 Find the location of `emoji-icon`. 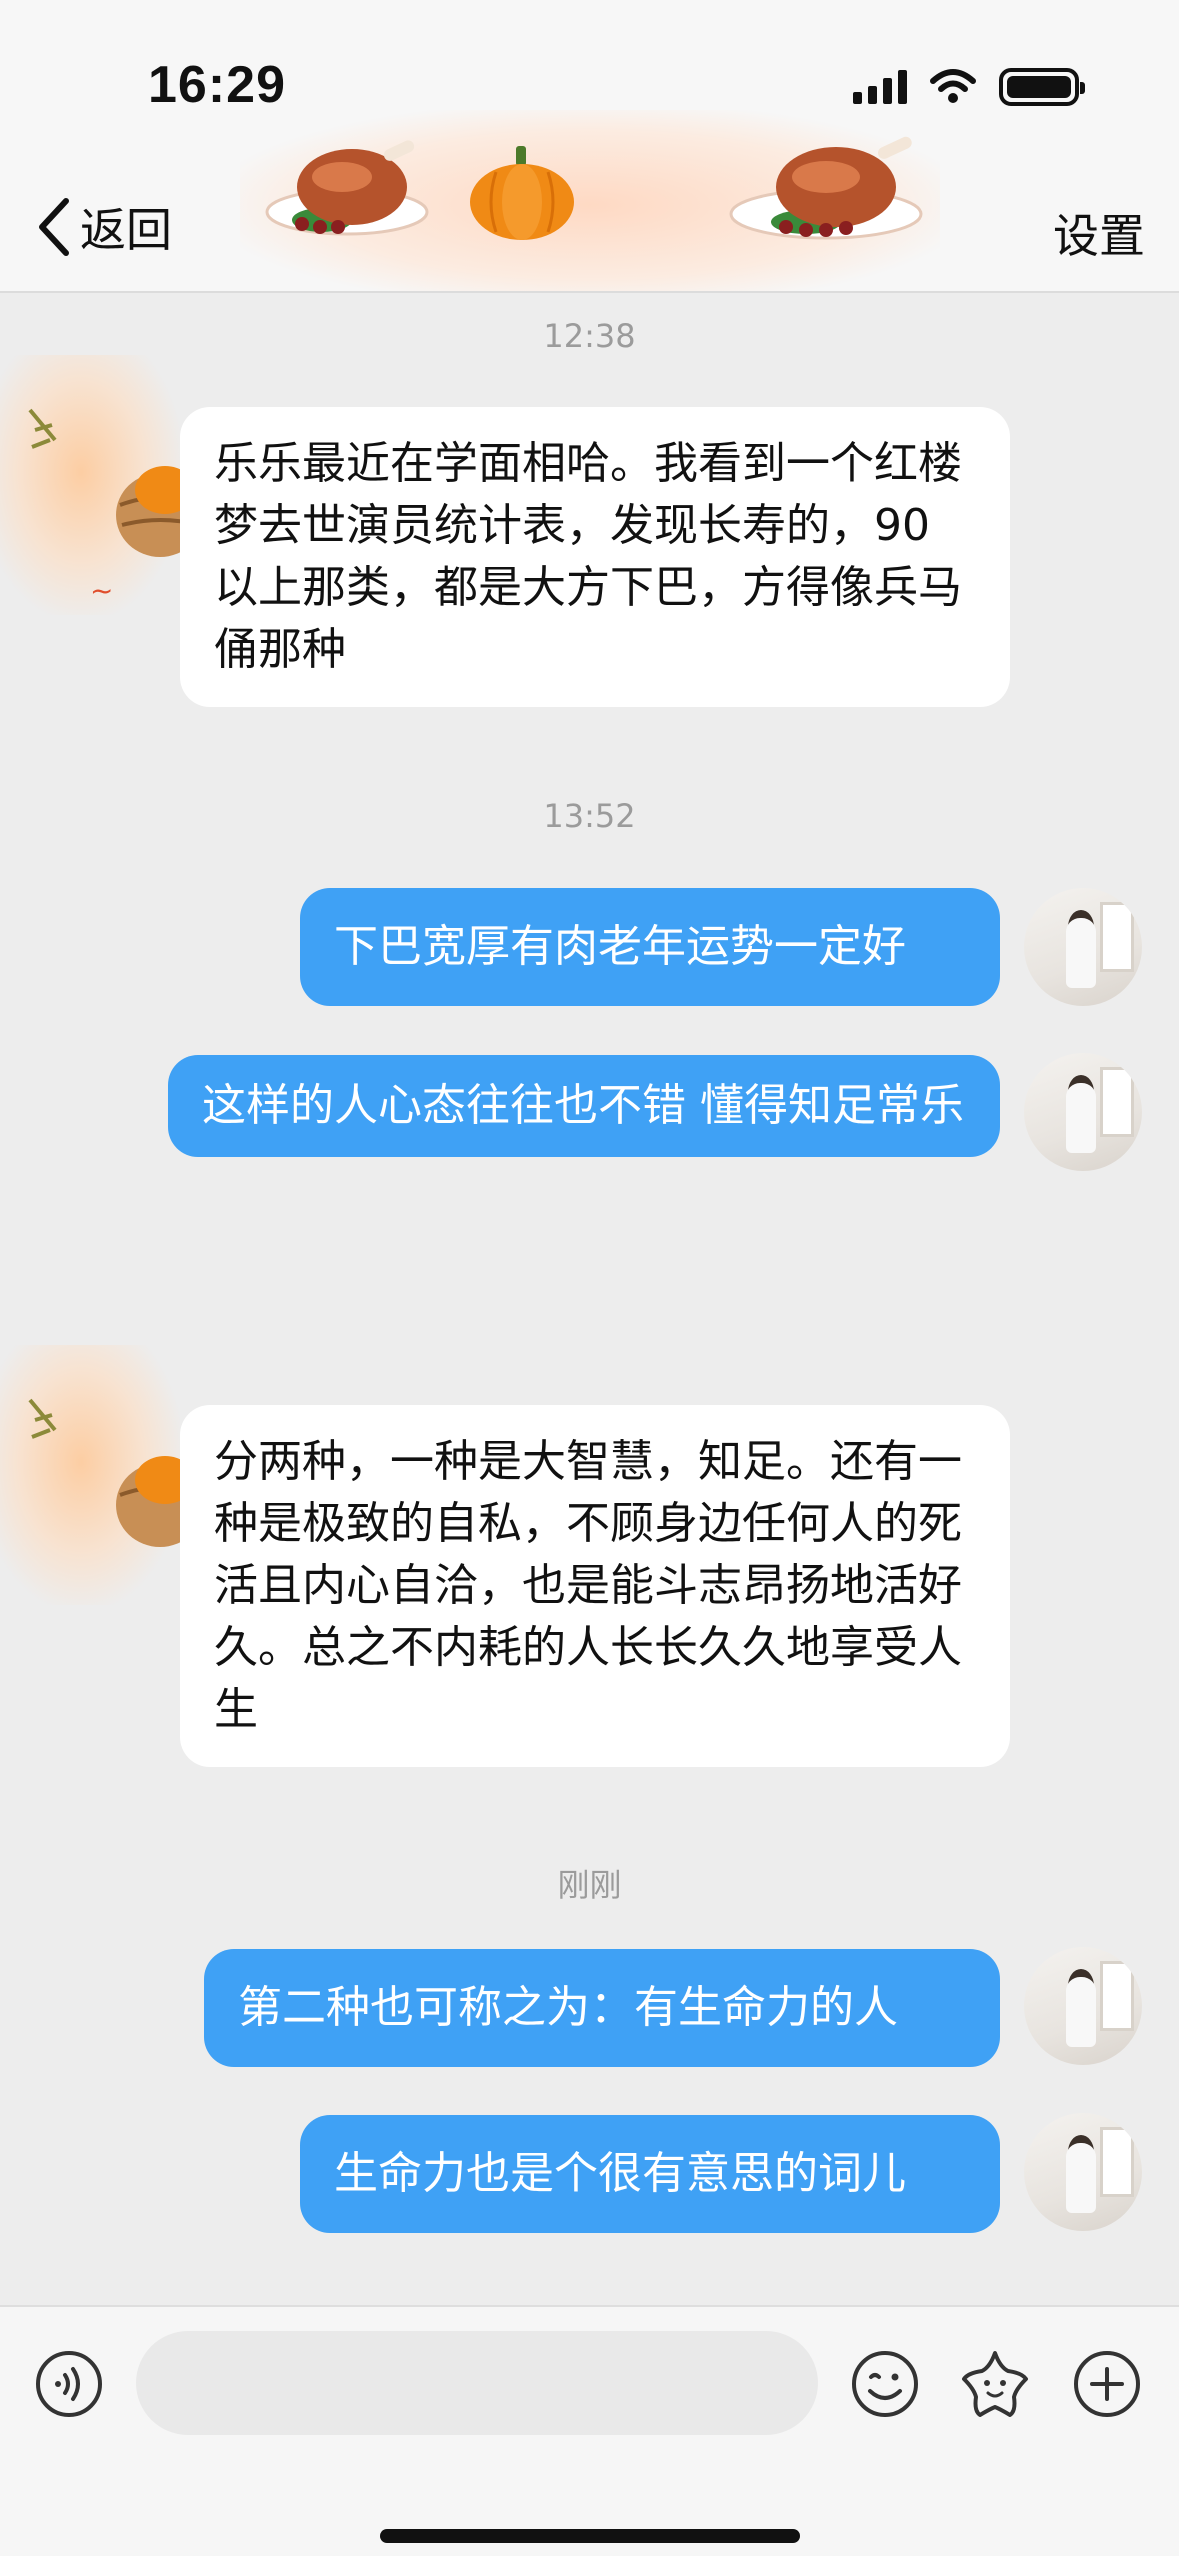

emoji-icon is located at coordinates (885, 2384).